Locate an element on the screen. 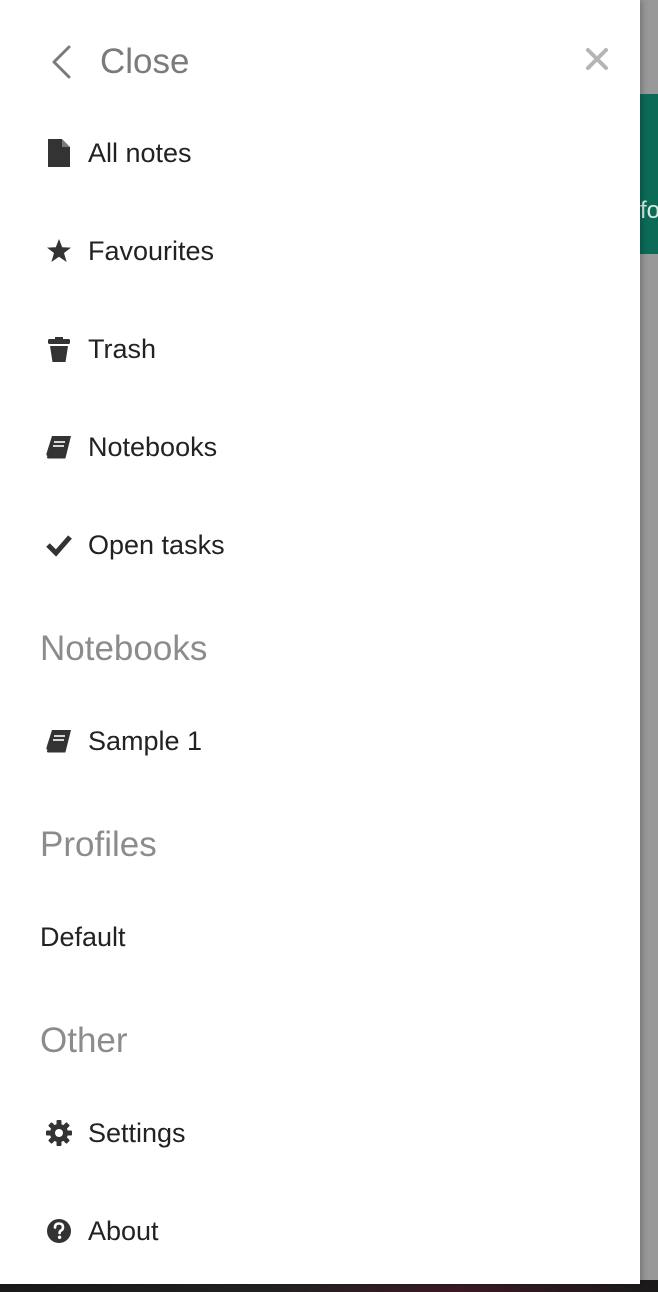 The width and height of the screenshot is (658, 1292). drawer-header: Close is located at coordinates (320, 61).